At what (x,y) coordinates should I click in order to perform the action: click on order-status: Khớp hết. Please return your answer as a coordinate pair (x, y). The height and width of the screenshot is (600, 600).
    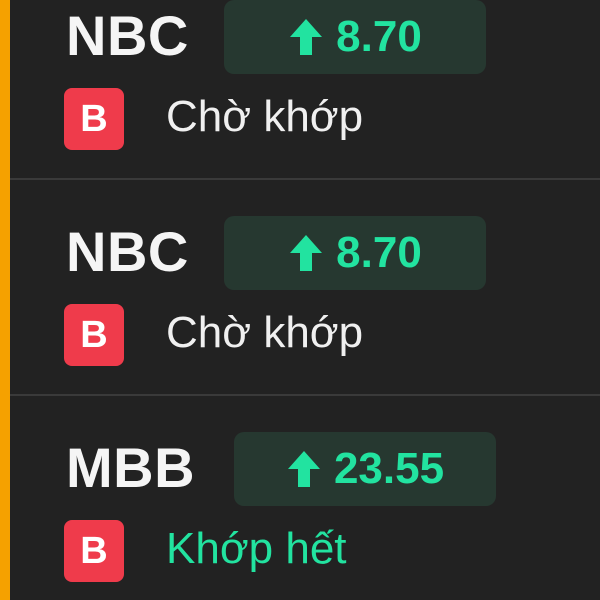
    Looking at the image, I should click on (256, 548).